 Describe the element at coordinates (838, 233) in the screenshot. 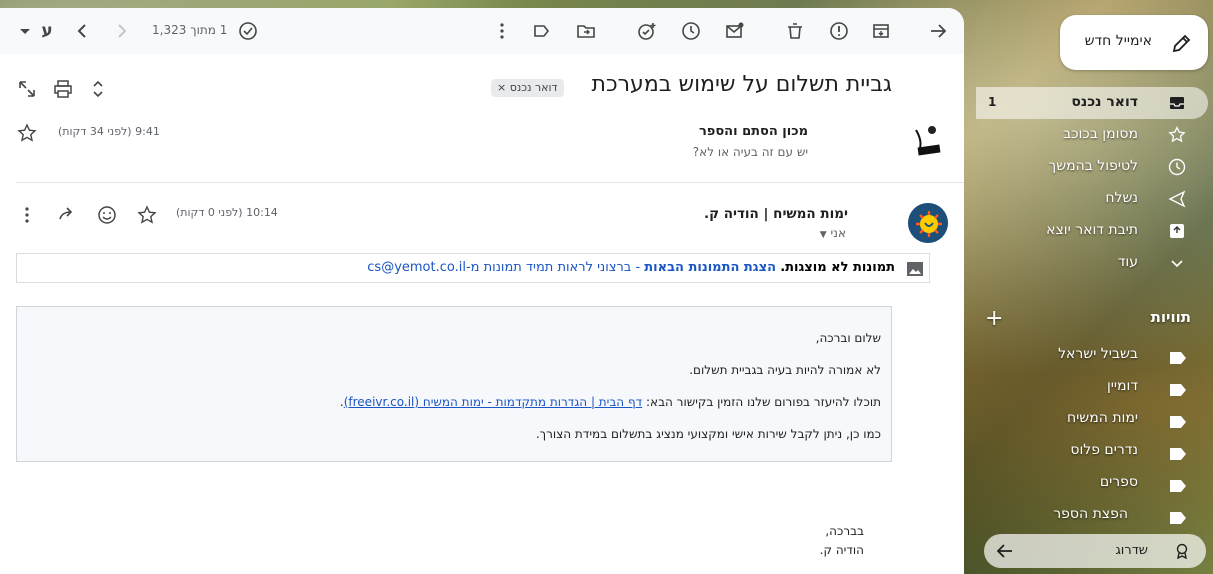

I see `recipient-label: אני` at that location.